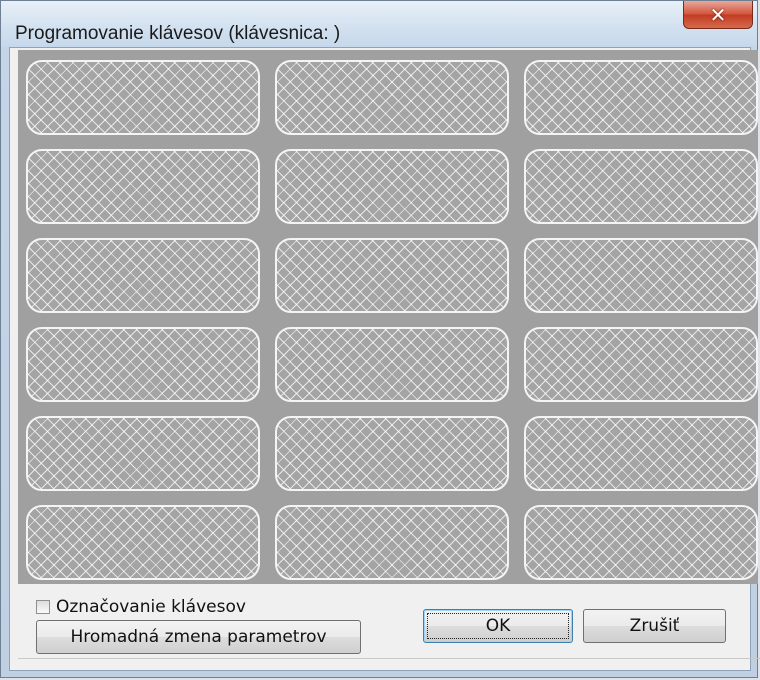 The image size is (760, 680). I want to click on cancel-button: Zrušiť, so click(654, 626).